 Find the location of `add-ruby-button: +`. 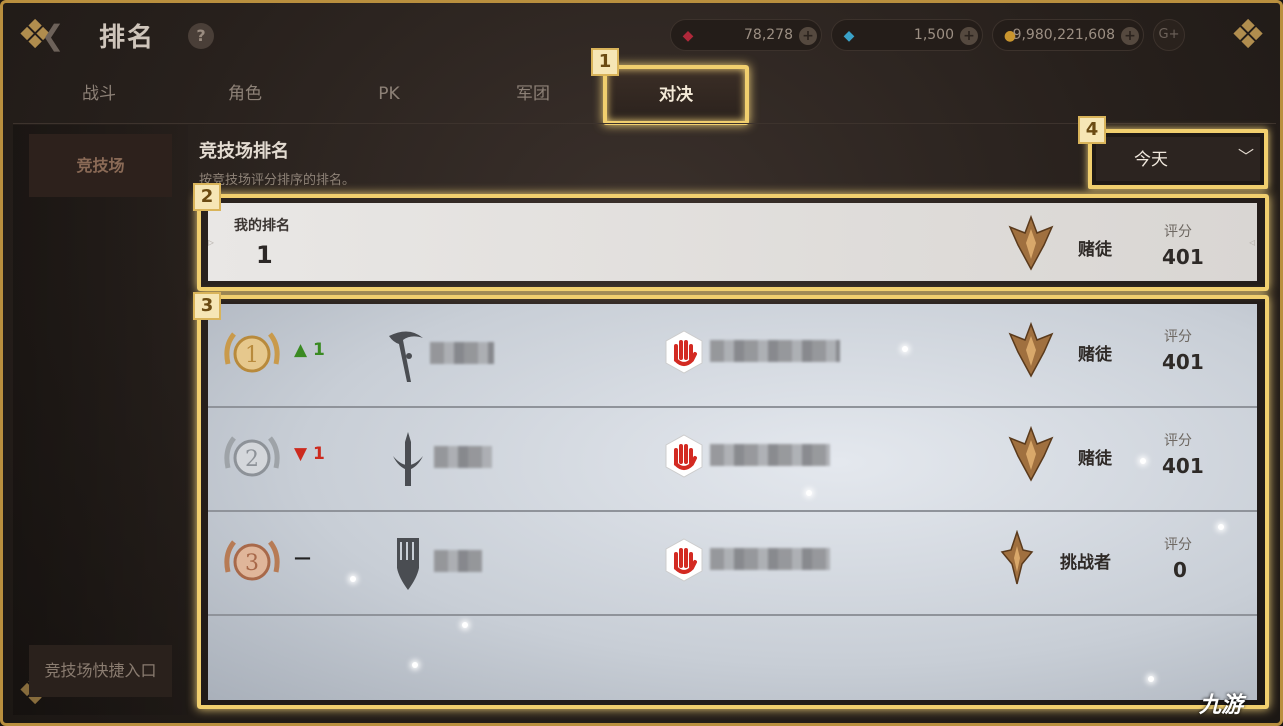

add-ruby-button: + is located at coordinates (808, 36).